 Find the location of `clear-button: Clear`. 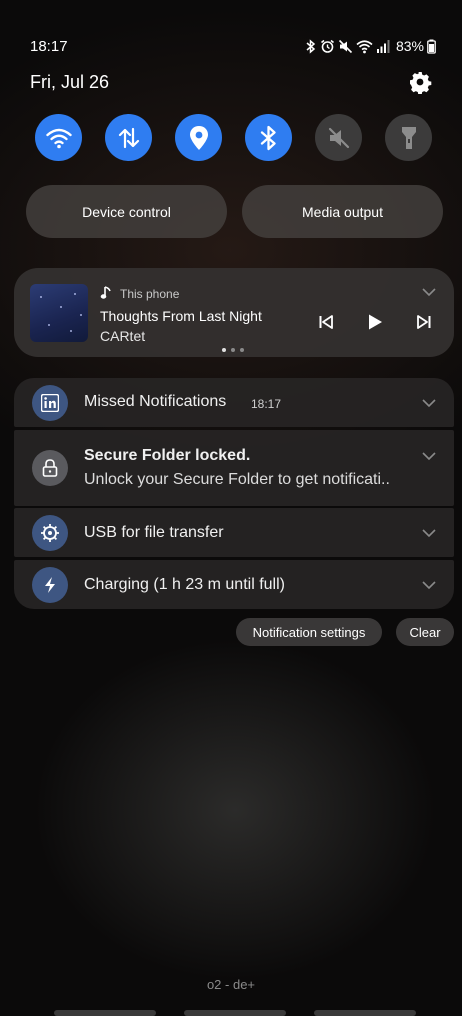

clear-button: Clear is located at coordinates (425, 632).